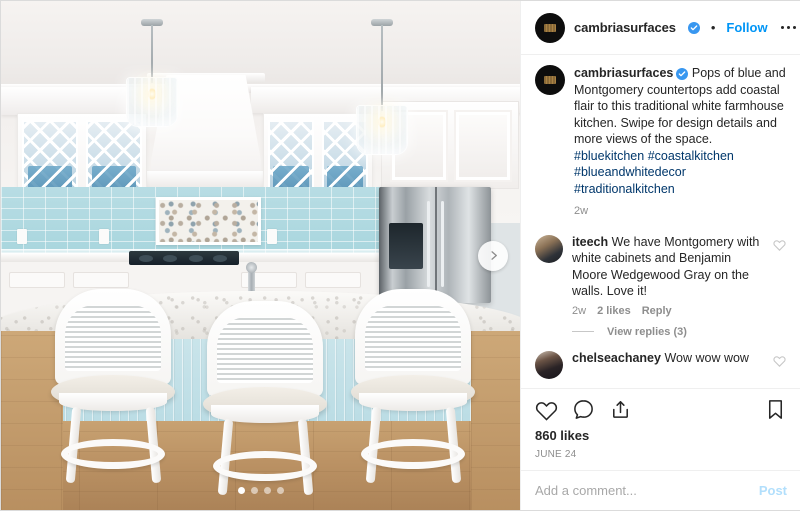 This screenshot has width=800, height=511. I want to click on view-replies-button: View replies (3), so click(647, 332).